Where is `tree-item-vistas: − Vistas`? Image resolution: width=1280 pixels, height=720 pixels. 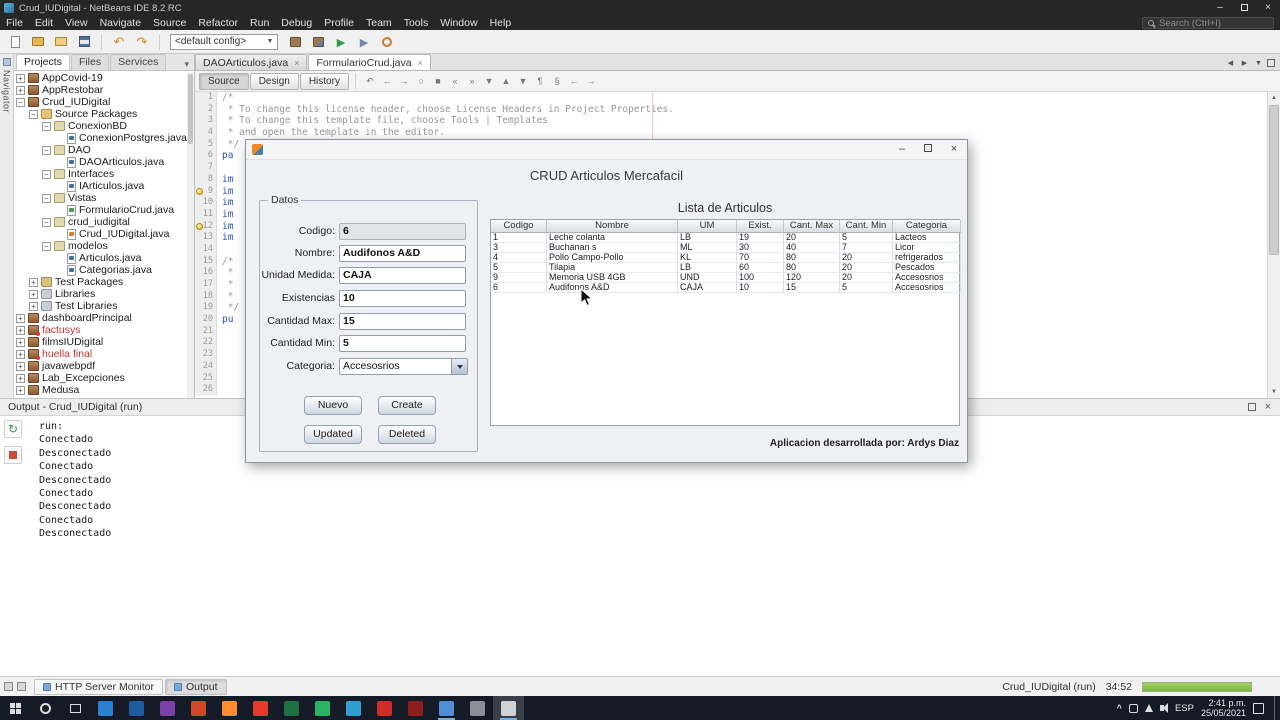 tree-item-vistas: − Vistas is located at coordinates (100, 198).